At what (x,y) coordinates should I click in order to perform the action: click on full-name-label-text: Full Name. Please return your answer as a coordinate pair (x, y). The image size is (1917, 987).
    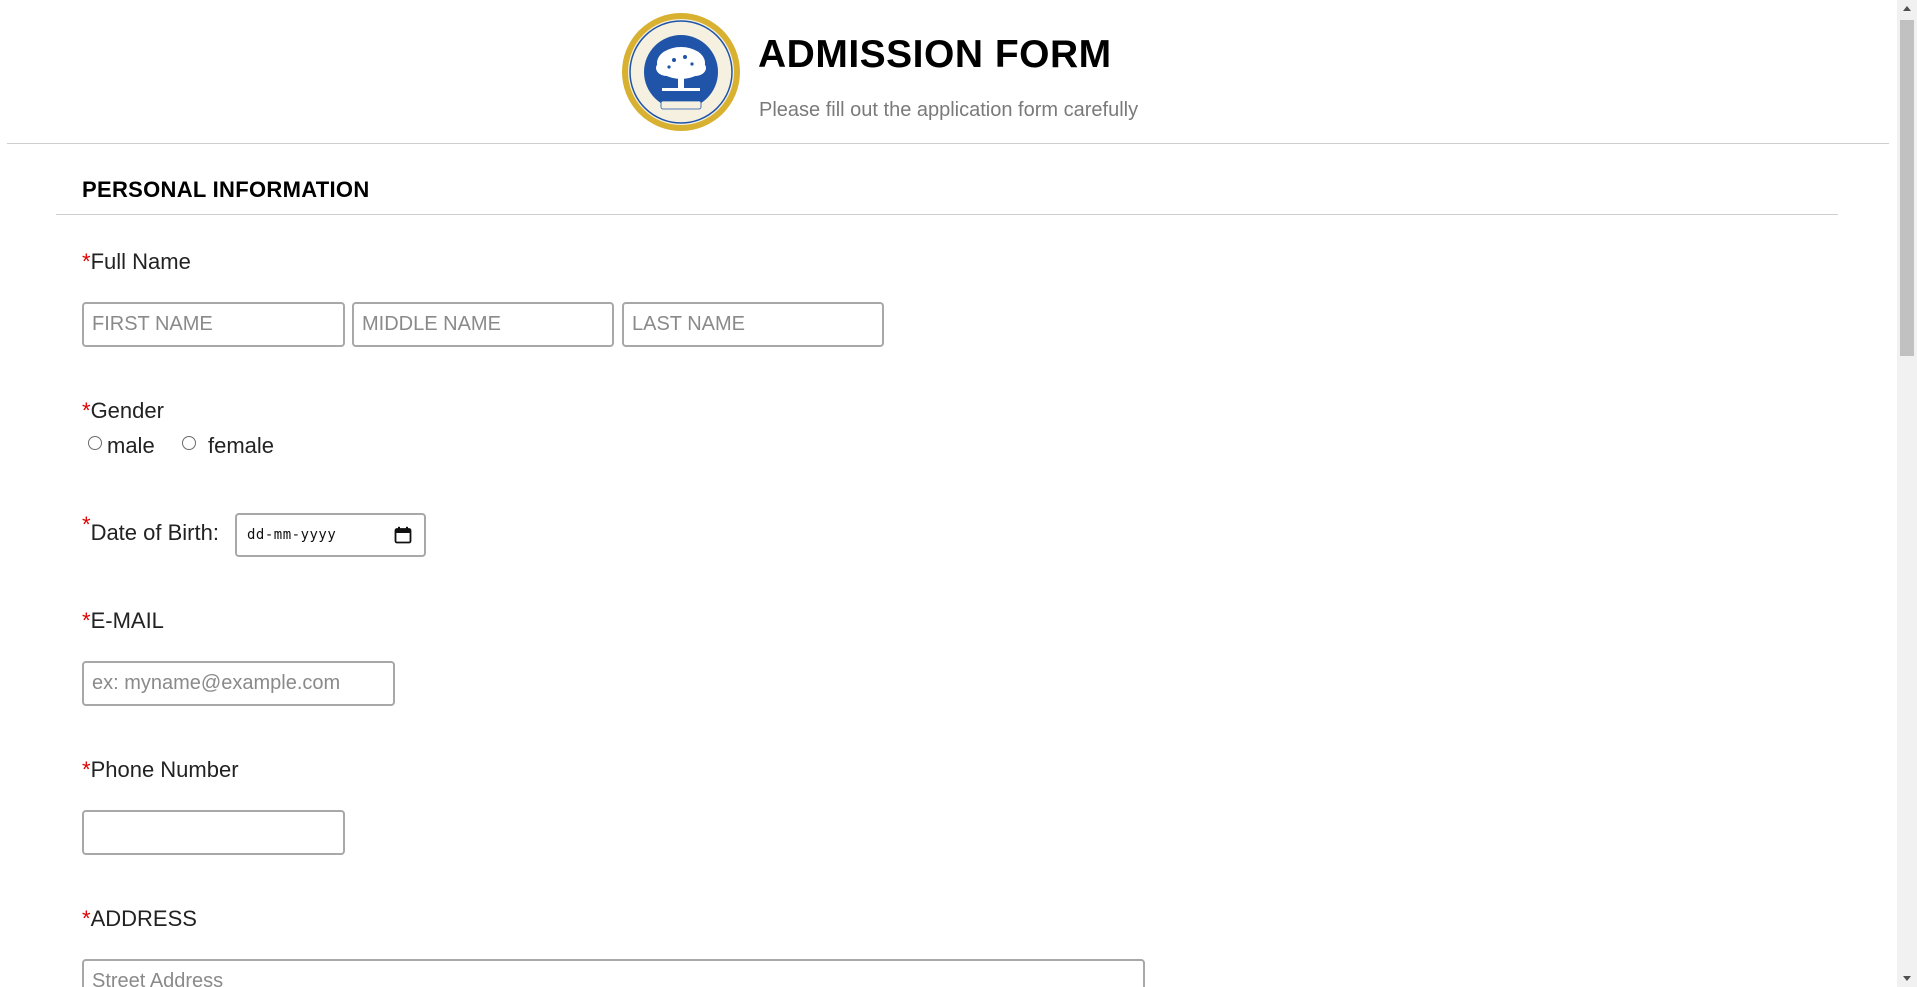
    Looking at the image, I should click on (140, 261).